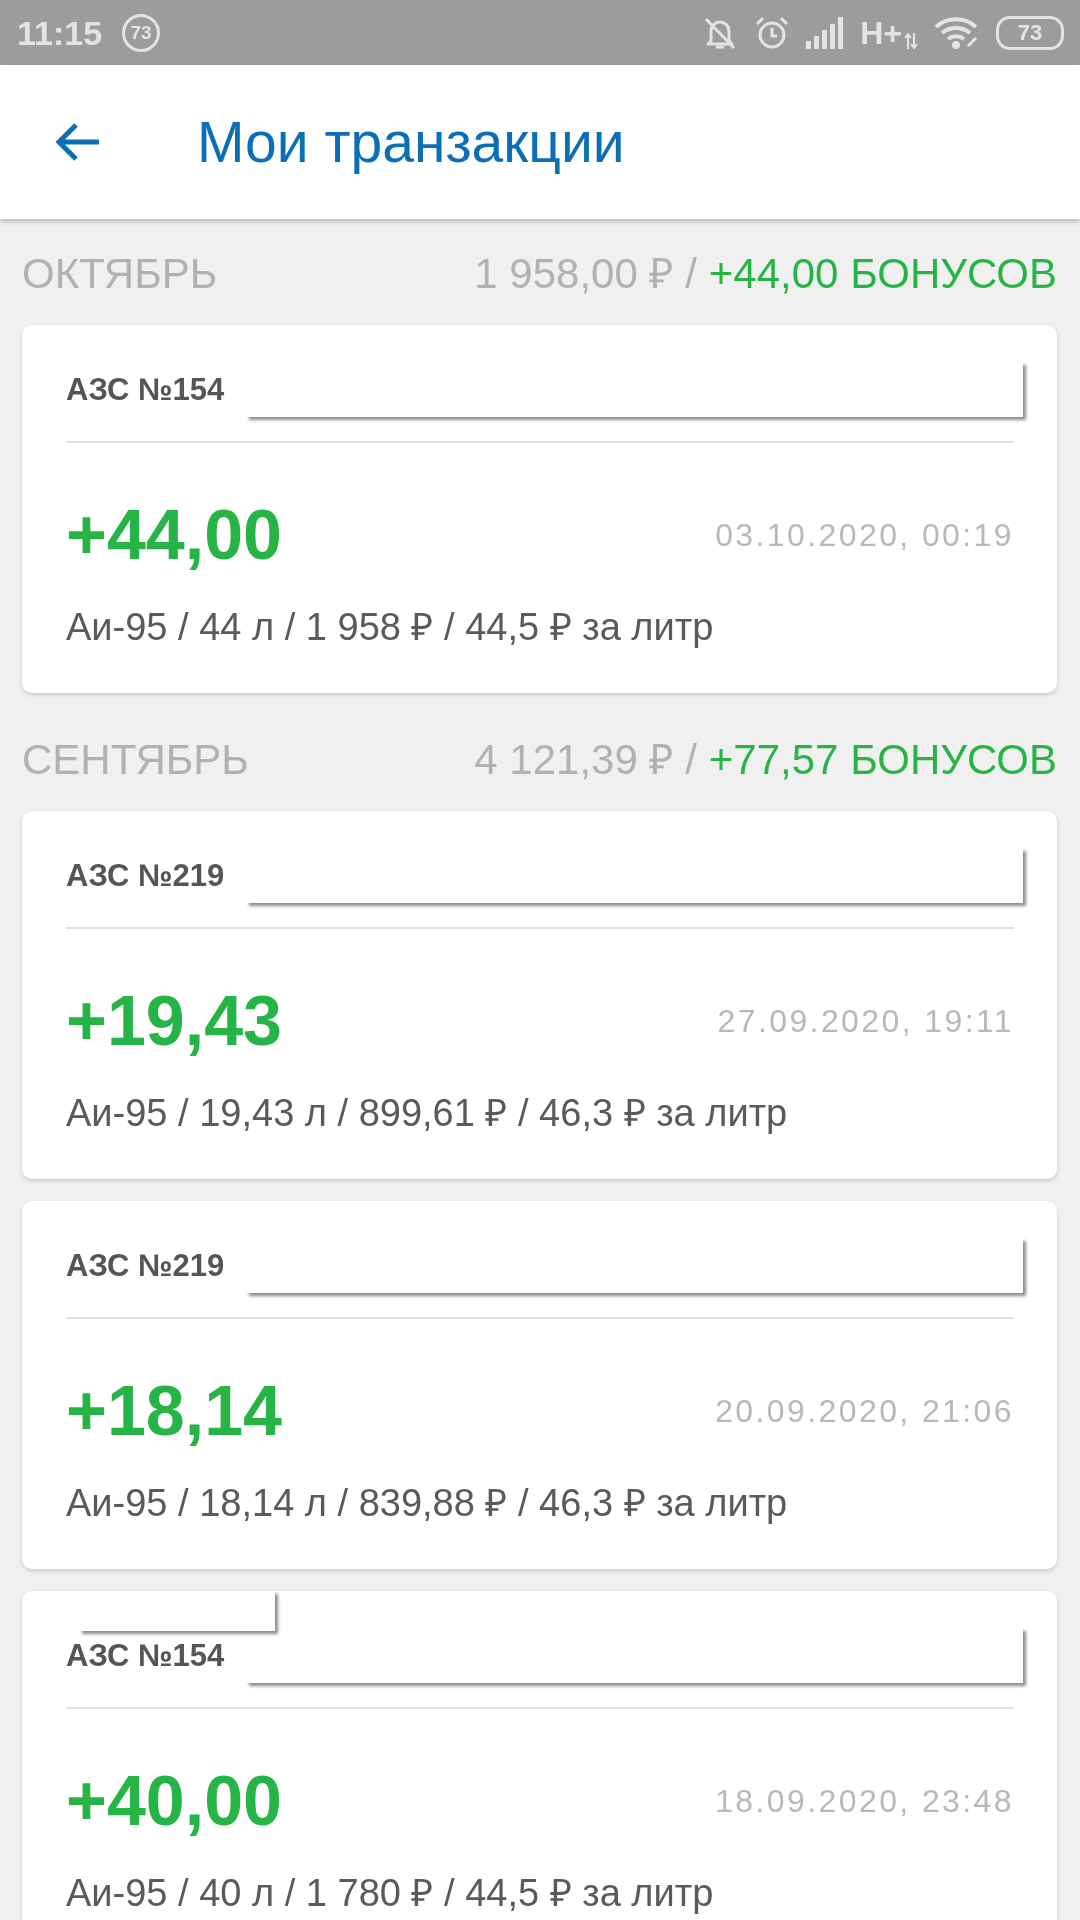  What do you see at coordinates (585, 760) in the screenshot?
I see `month-total: 4 121,39 ₽ /` at bounding box center [585, 760].